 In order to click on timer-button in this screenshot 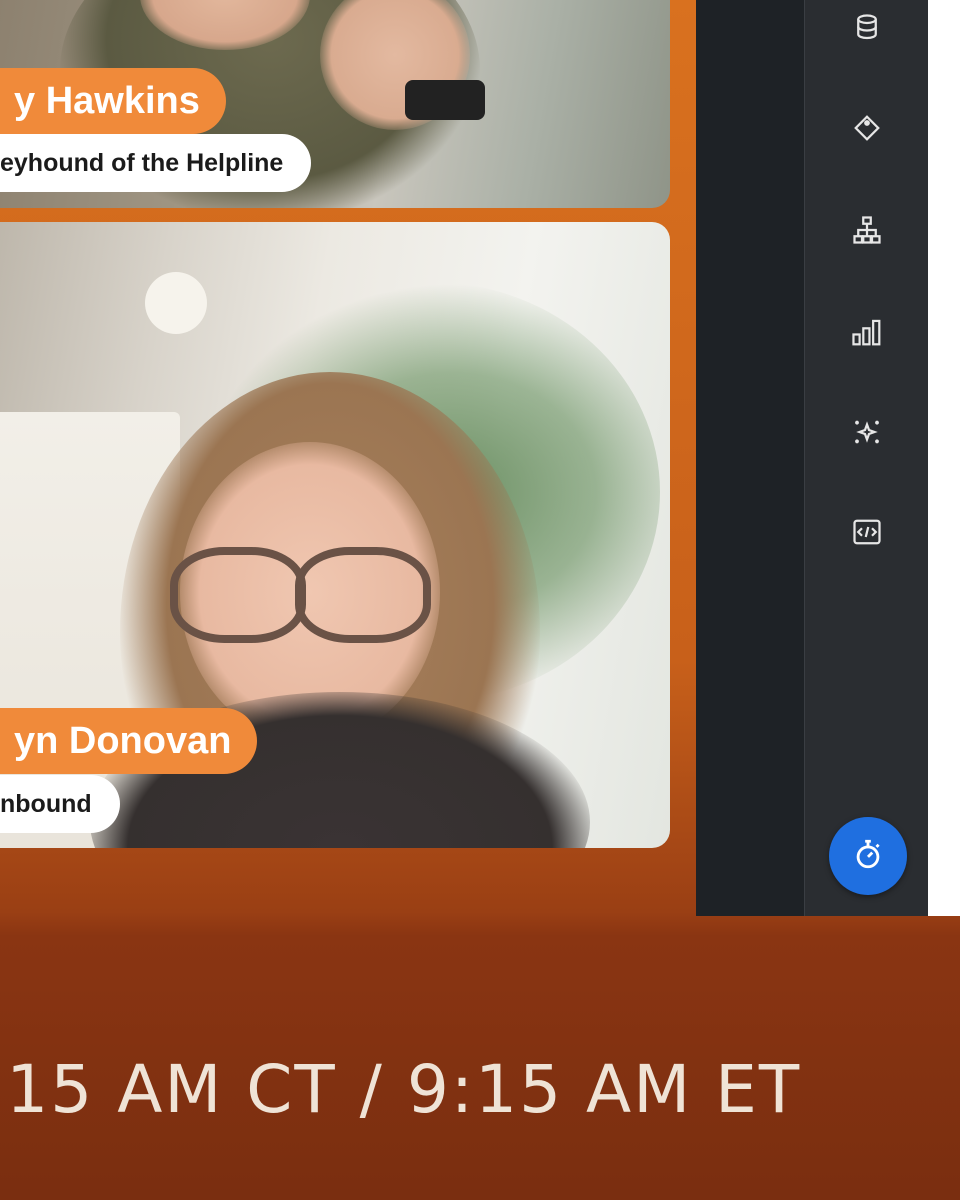, I will do `click(868, 856)`.